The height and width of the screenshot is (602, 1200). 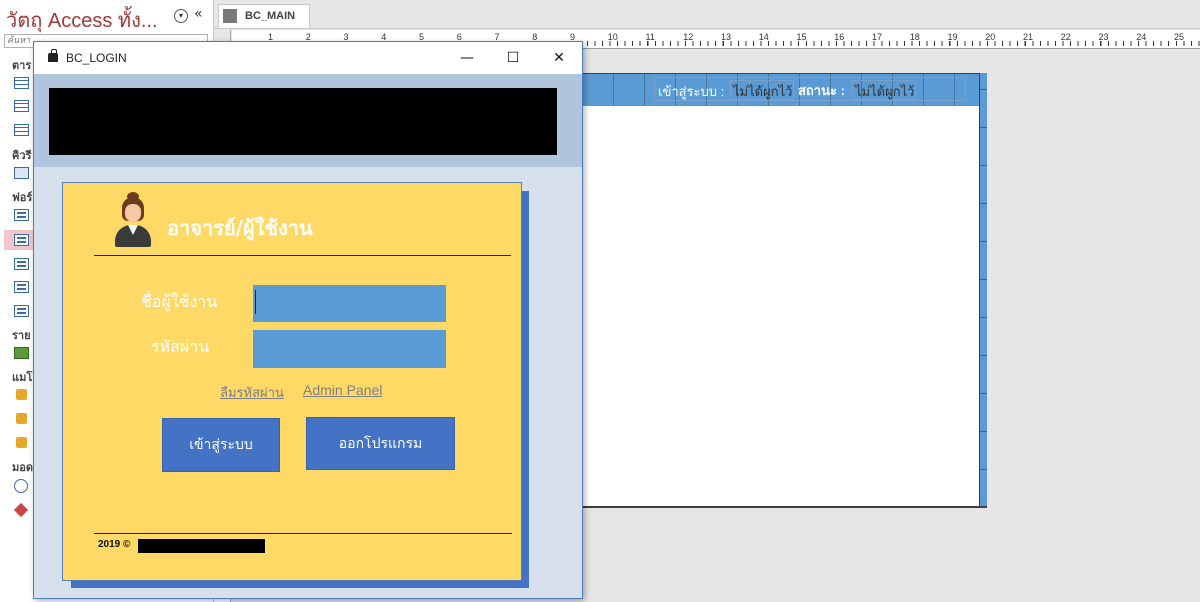 What do you see at coordinates (21, 65) in the screenshot?
I see `nav-group-tables: ตาร` at bounding box center [21, 65].